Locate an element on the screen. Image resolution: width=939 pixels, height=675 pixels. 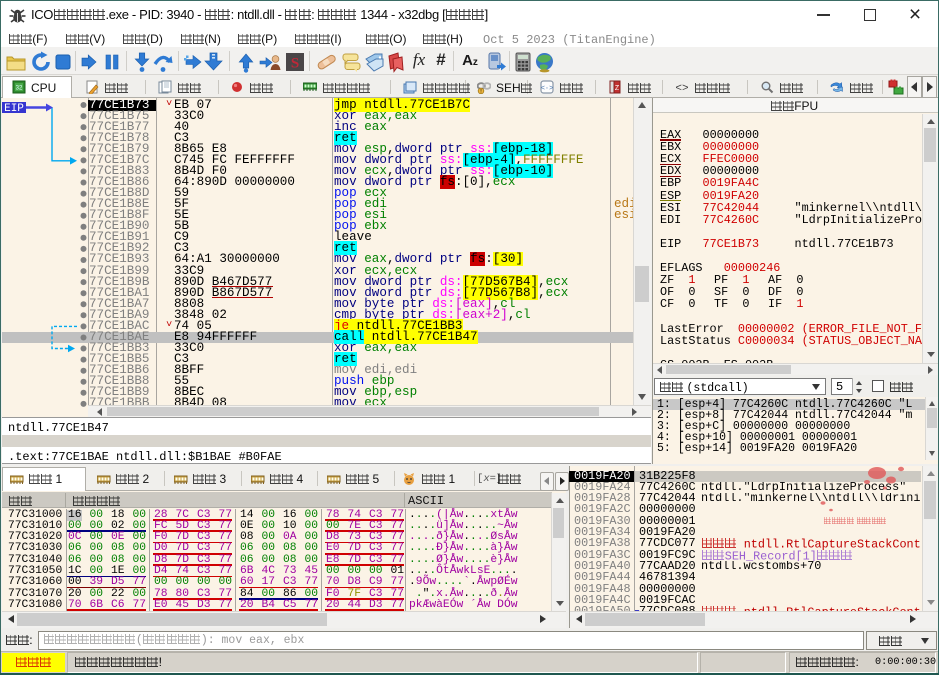
svg-text: Z is located at coordinates (617, 88).